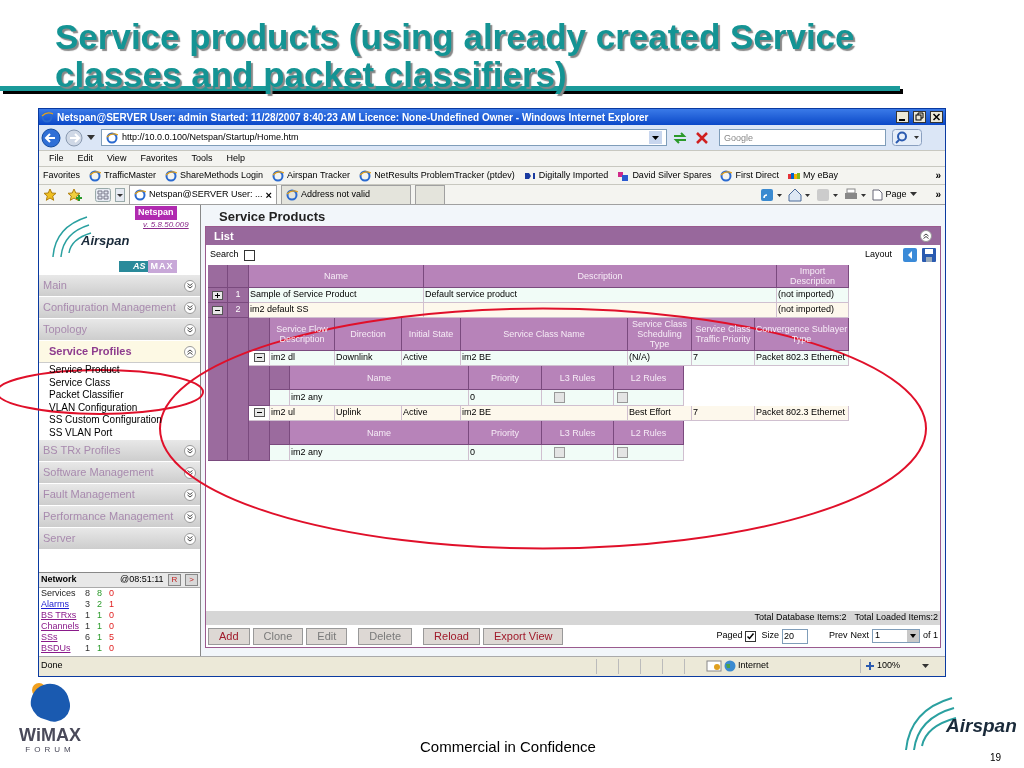  I want to click on browser-tab: Address not valid, so click(345, 194).